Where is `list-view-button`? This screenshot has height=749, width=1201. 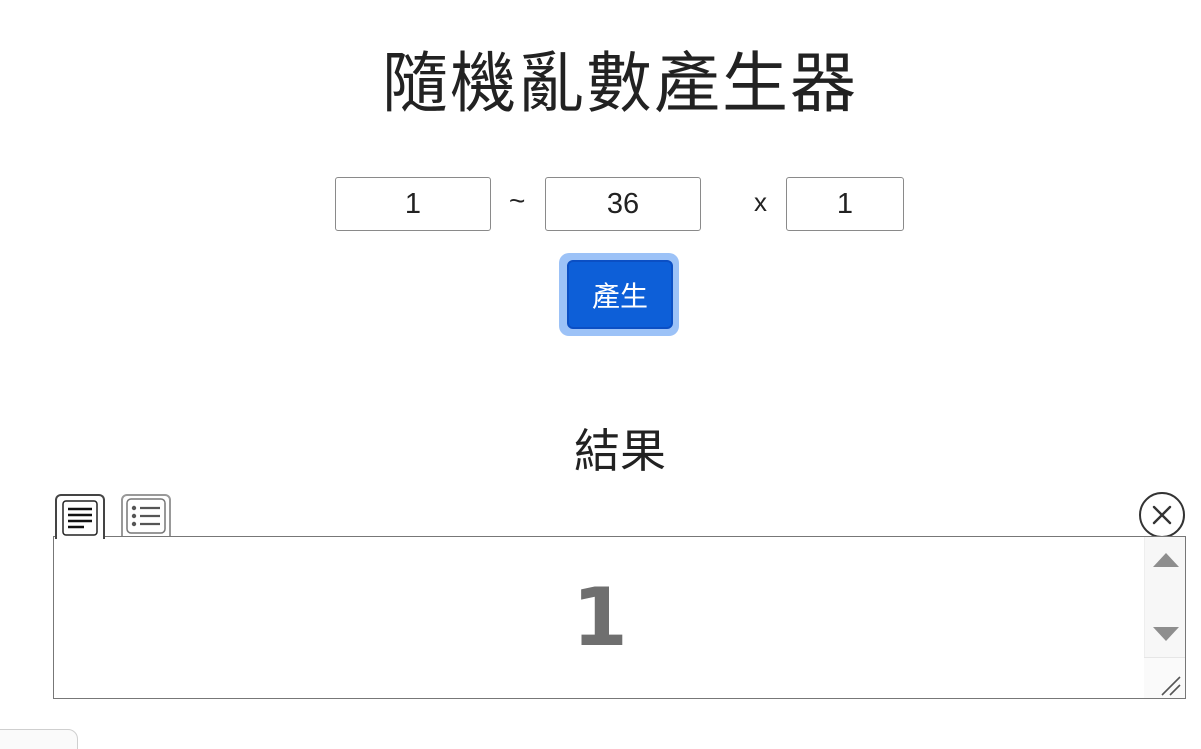 list-view-button is located at coordinates (146, 516).